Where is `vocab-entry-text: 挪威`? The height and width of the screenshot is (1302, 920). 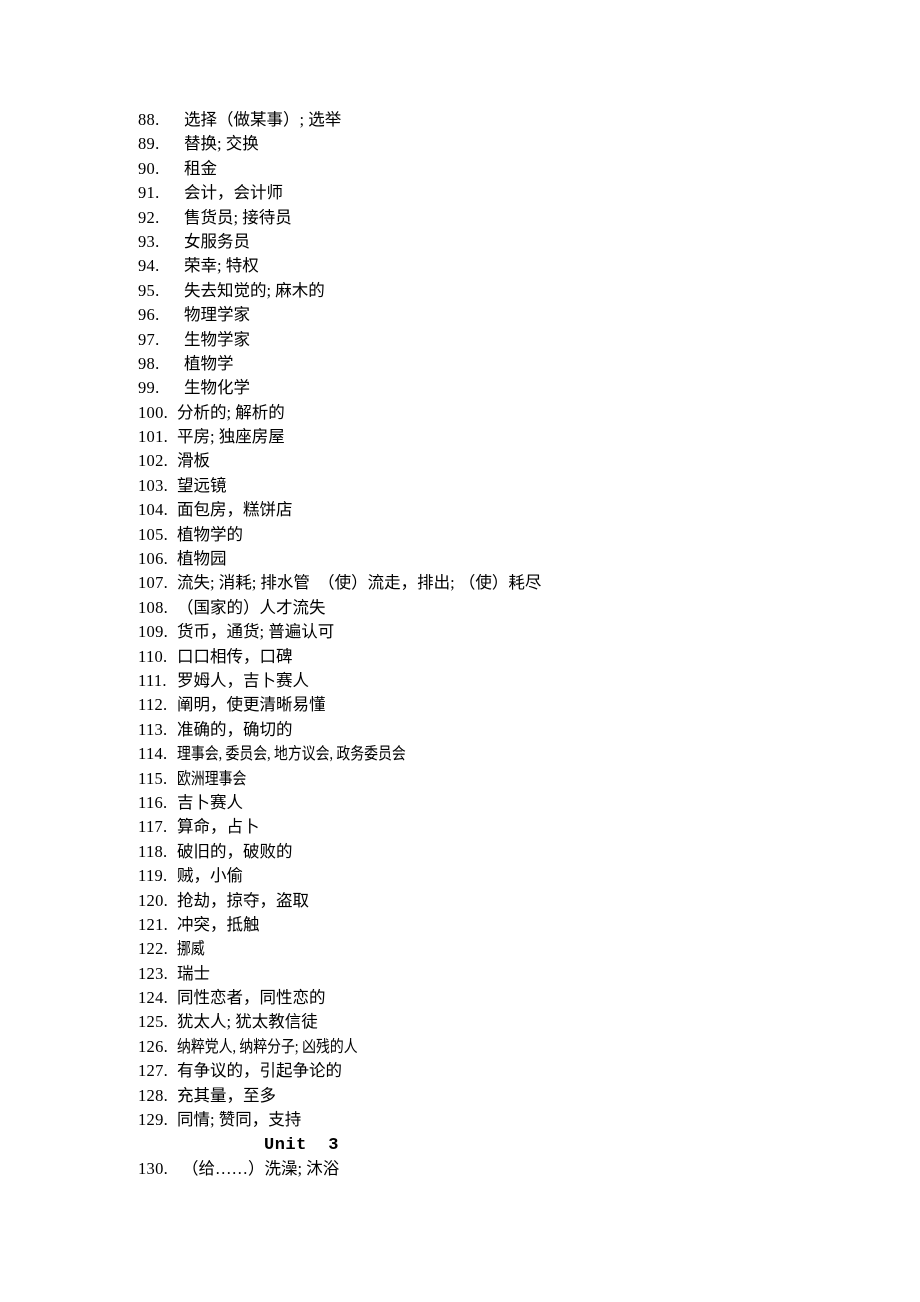 vocab-entry-text: 挪威 is located at coordinates (191, 949).